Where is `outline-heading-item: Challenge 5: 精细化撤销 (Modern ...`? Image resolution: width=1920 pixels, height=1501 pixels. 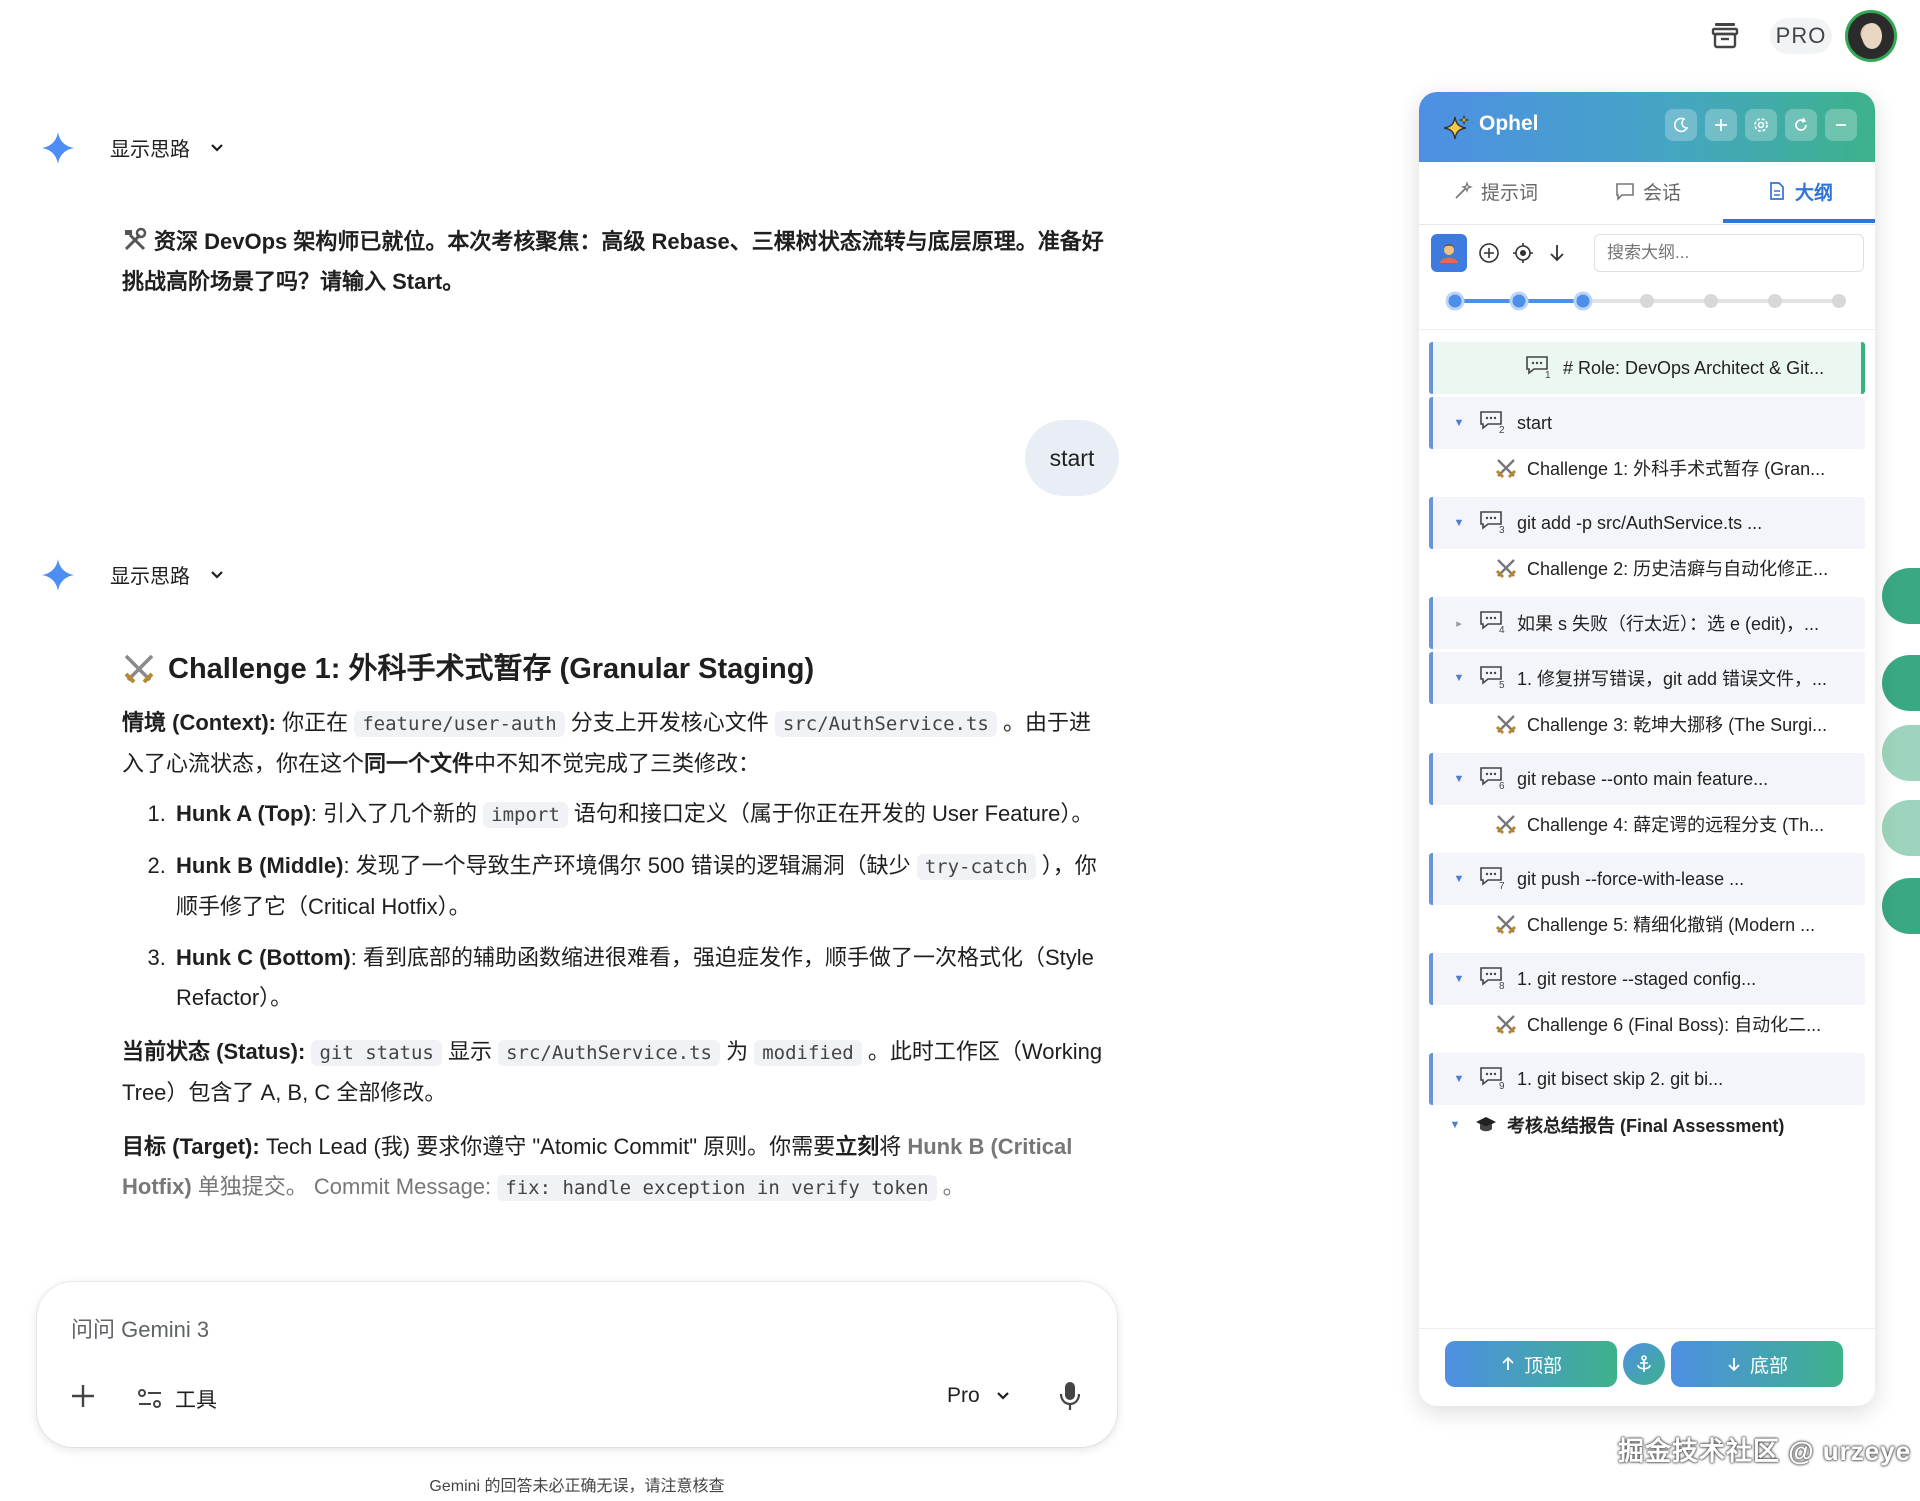
outline-heading-item: Challenge 5: 精细化撤销 (Modern ... is located at coordinates (1647, 924).